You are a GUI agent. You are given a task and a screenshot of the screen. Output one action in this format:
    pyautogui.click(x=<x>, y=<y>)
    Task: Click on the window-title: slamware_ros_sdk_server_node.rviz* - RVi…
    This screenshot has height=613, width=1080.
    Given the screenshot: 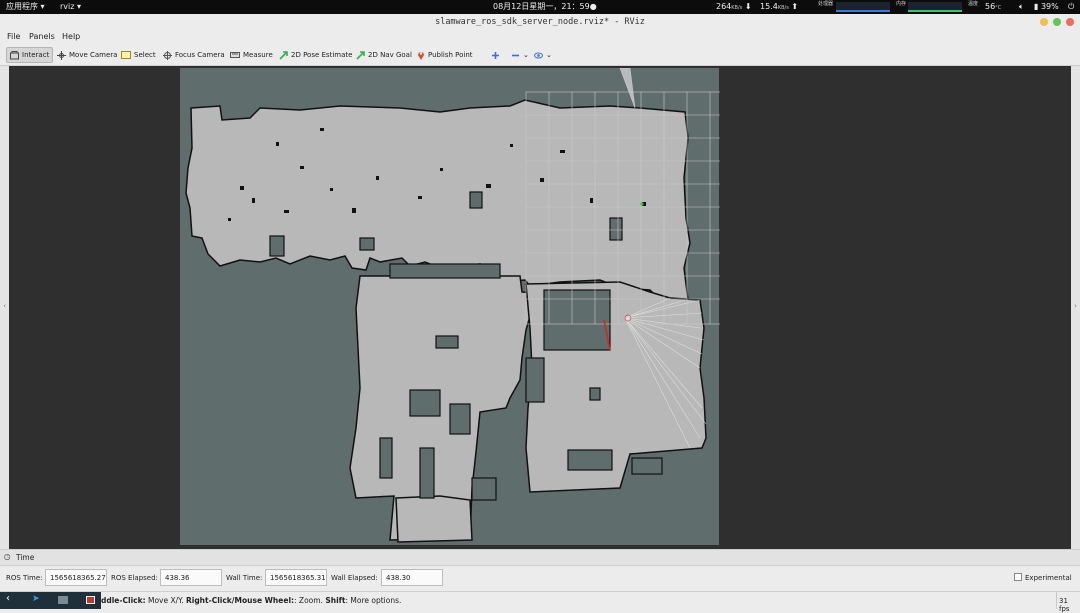 What is the action you would take?
    pyautogui.click(x=540, y=22)
    